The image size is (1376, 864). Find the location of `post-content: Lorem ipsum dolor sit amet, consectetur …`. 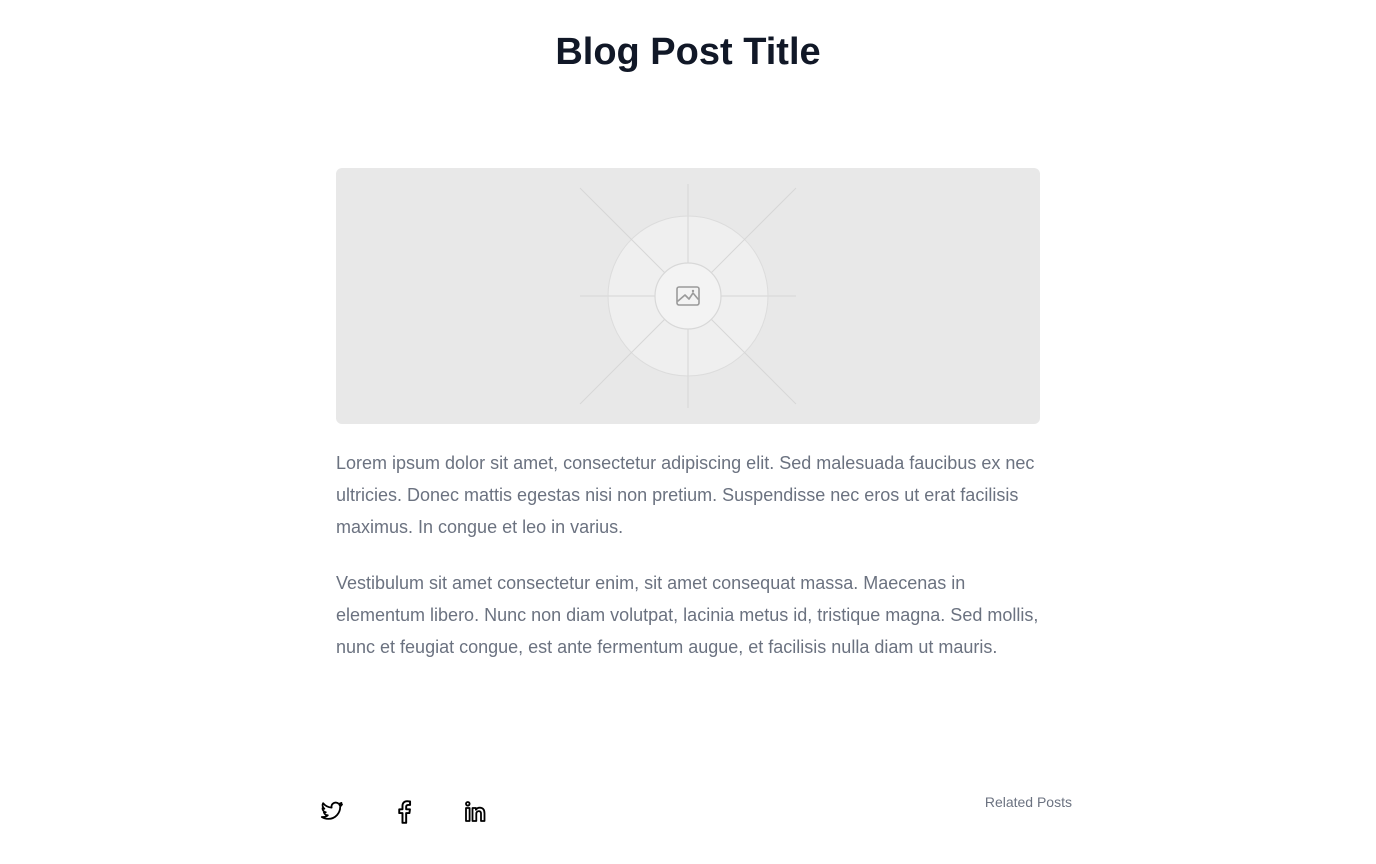

post-content: Lorem ipsum dolor sit amet, consectetur … is located at coordinates (688, 567).